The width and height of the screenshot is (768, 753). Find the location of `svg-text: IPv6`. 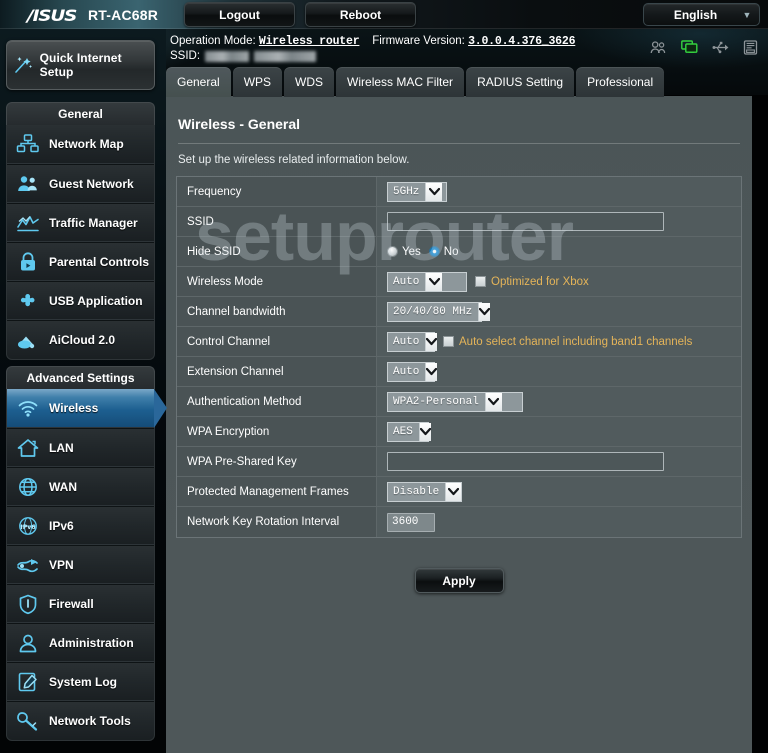

svg-text: IPv6 is located at coordinates (27, 527).